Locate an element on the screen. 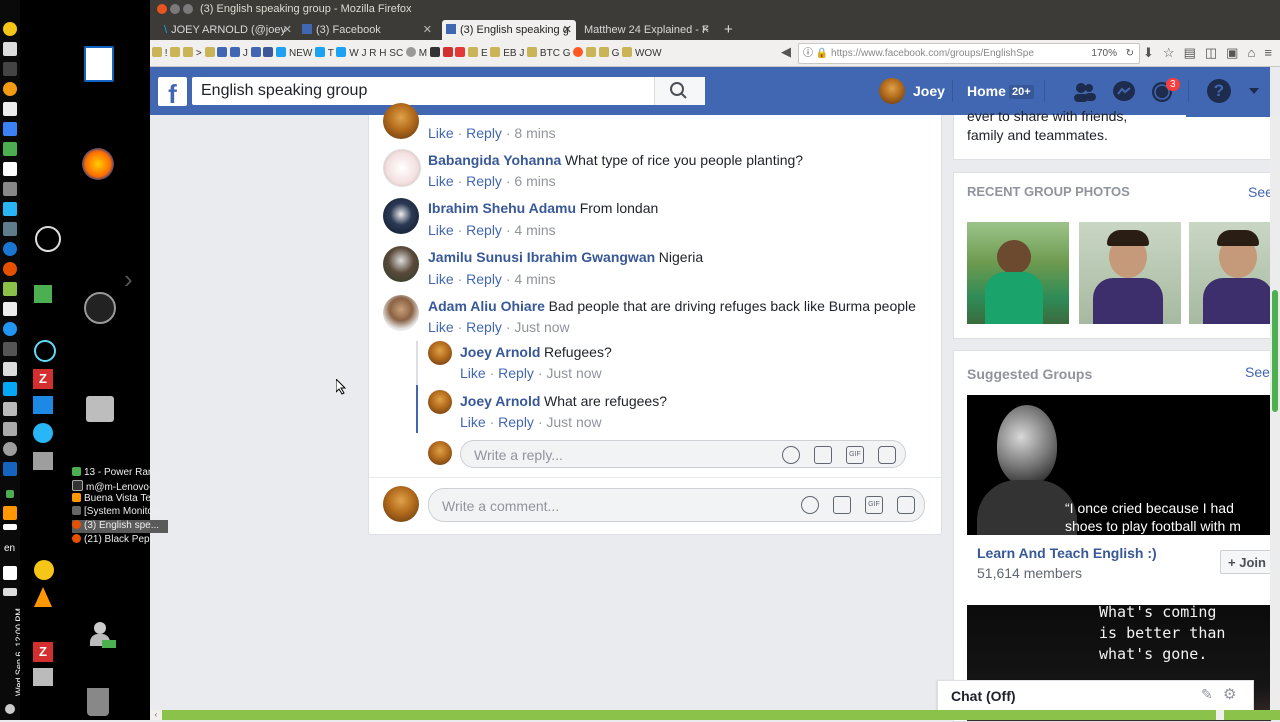 The image size is (1280, 722). comment-author: Babangida Yohanna is located at coordinates (494, 160).